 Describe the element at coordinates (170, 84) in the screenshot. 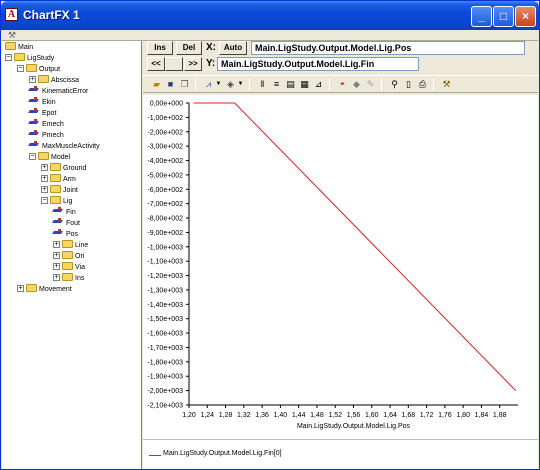

I see `save-icon: ■` at that location.